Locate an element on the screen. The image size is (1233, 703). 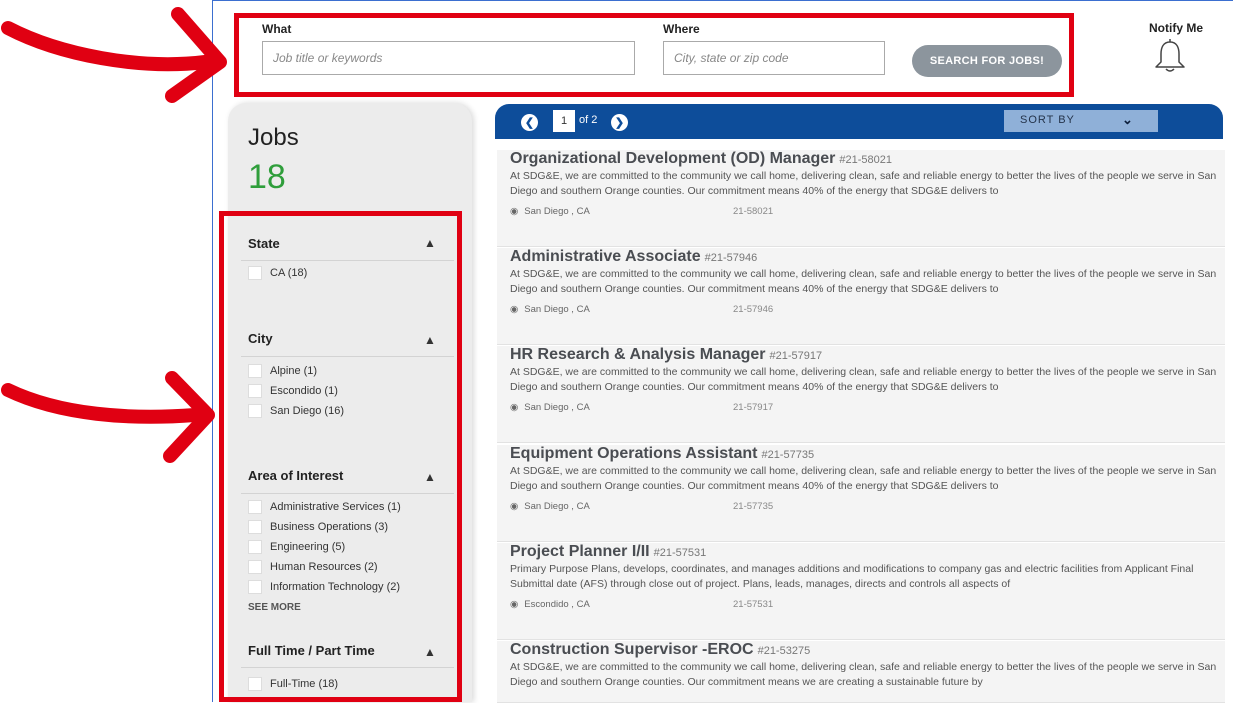
filter-option: Information Technology (2) is located at coordinates (324, 587).